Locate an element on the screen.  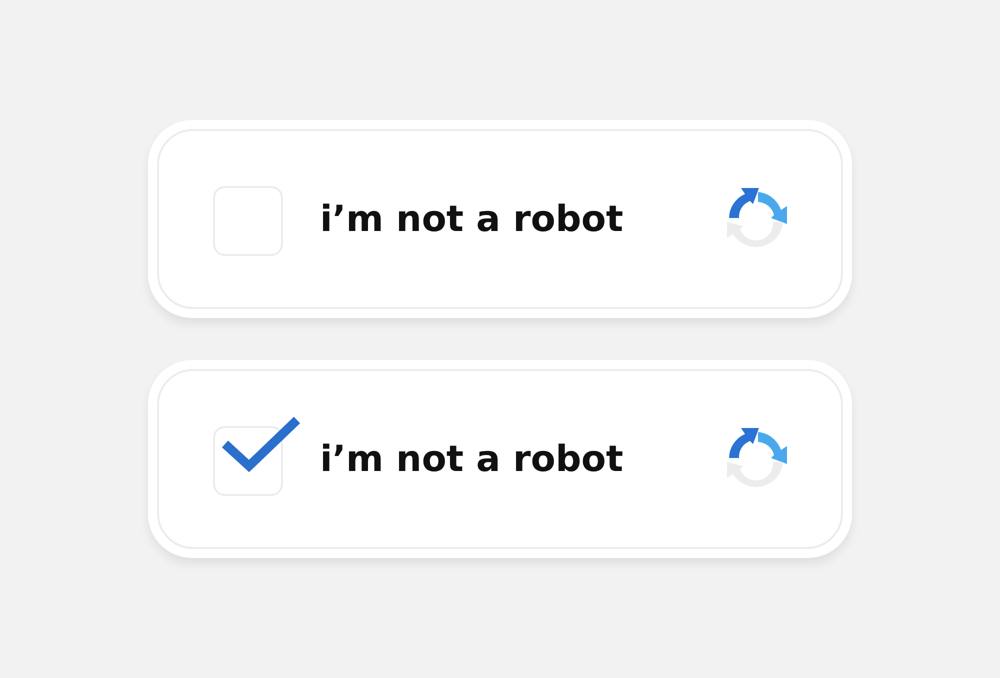
checkbox is located at coordinates (258, 455).